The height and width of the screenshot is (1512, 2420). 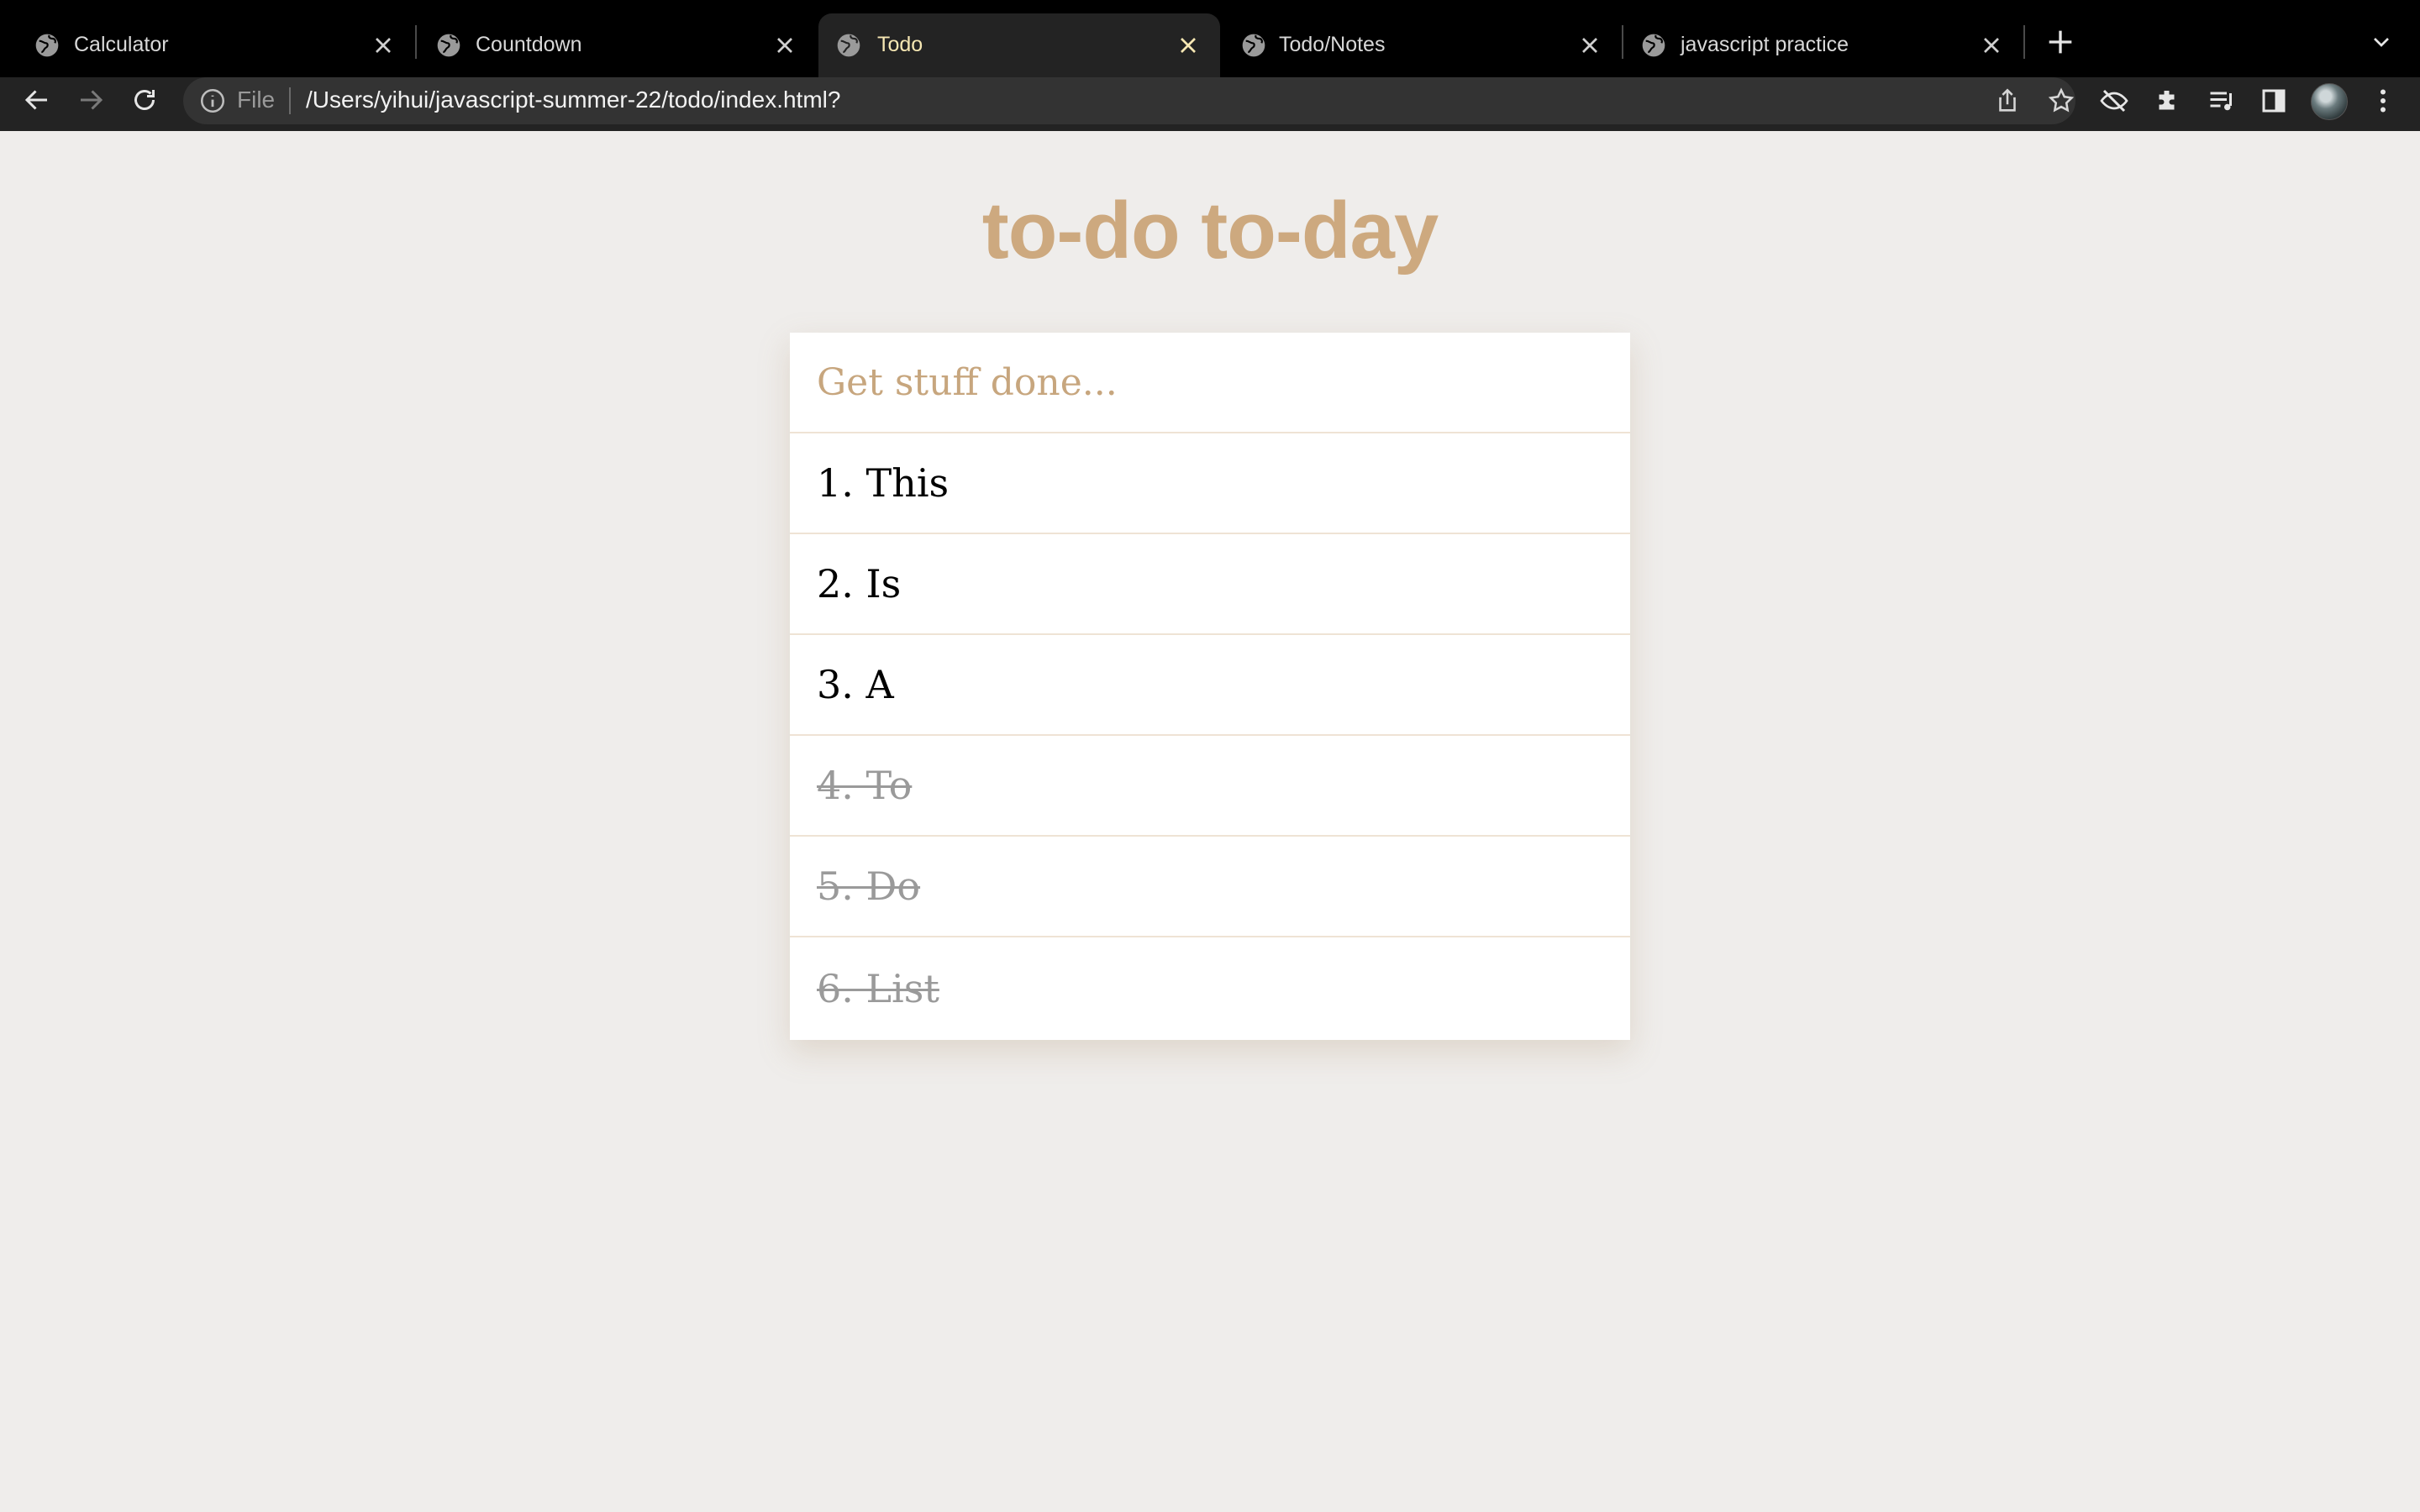 I want to click on todo-item: 3. A, so click(x=1210, y=685).